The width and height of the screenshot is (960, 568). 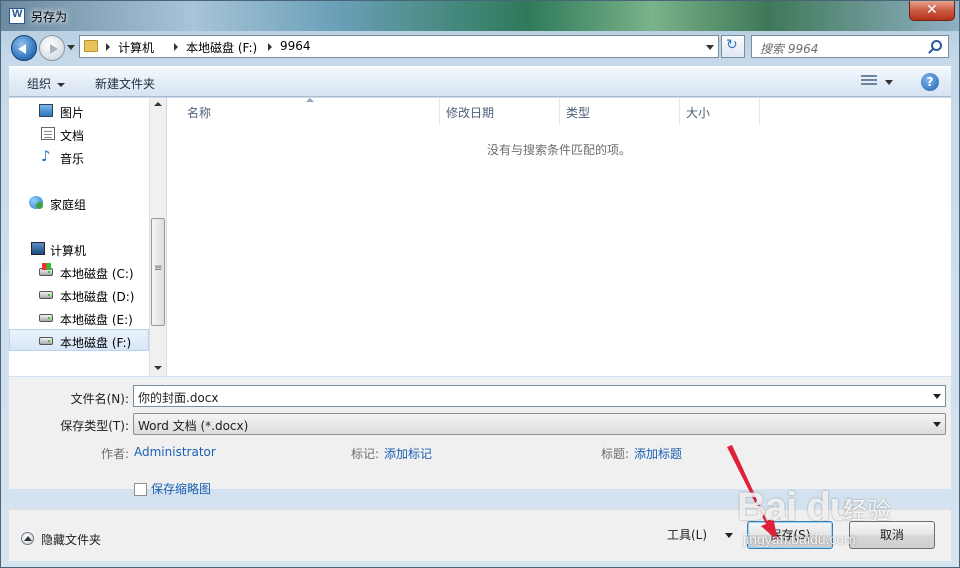 What do you see at coordinates (97, 274) in the screenshot?
I see `nav-item-label: 本地磁盘 (C:)` at bounding box center [97, 274].